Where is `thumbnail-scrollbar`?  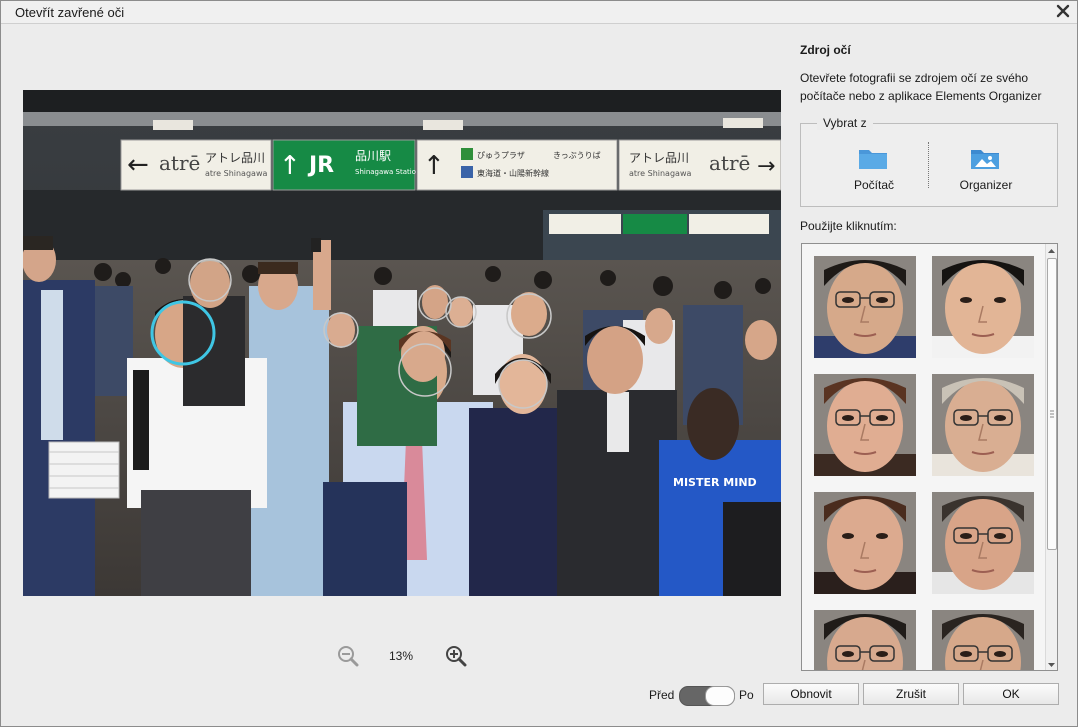 thumbnail-scrollbar is located at coordinates (1051, 457).